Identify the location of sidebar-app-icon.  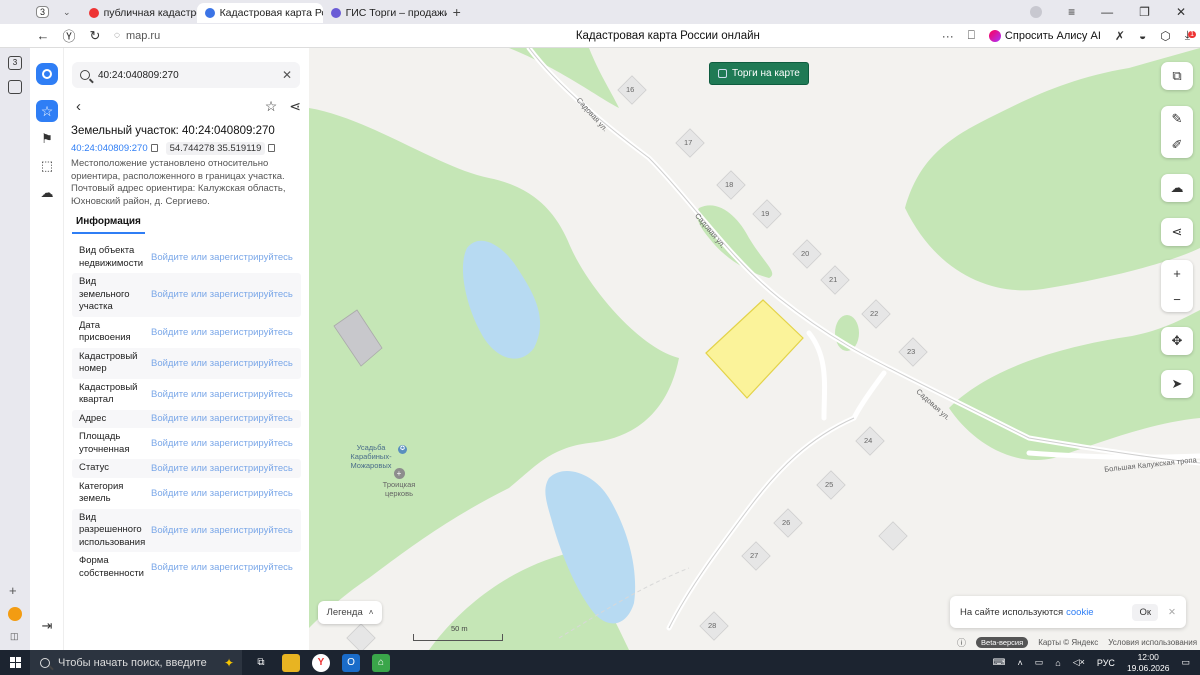
(15, 614).